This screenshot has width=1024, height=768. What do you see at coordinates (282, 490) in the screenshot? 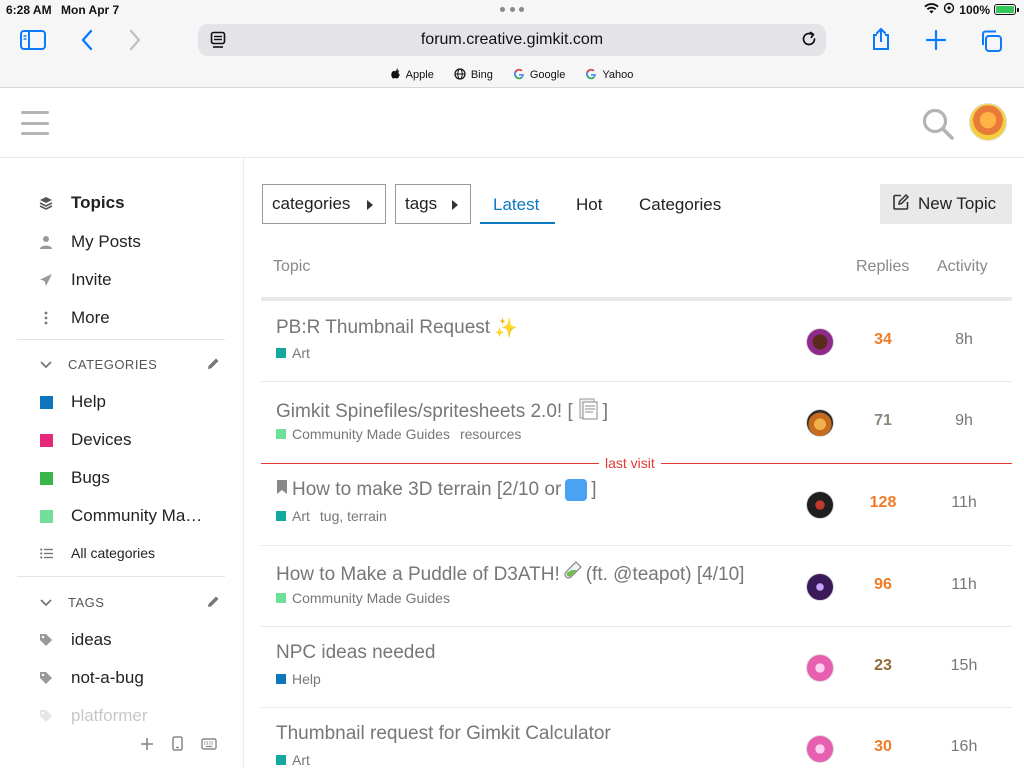
I see `bookmark-icon` at bounding box center [282, 490].